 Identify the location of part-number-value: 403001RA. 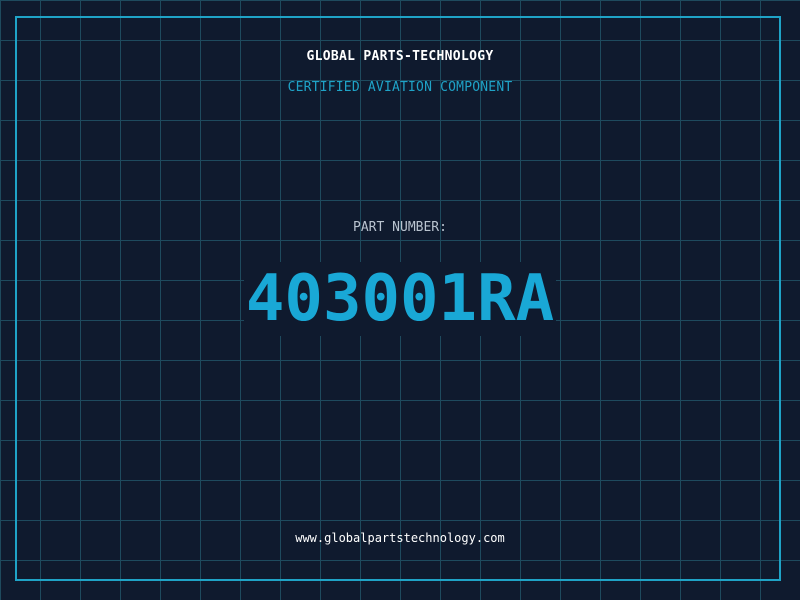
(400, 299).